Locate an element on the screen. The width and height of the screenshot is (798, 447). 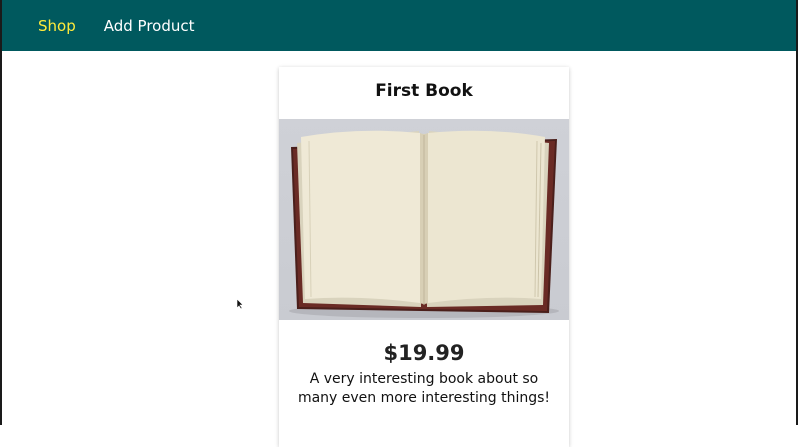
nav-link-shop: Shop is located at coordinates (57, 26).